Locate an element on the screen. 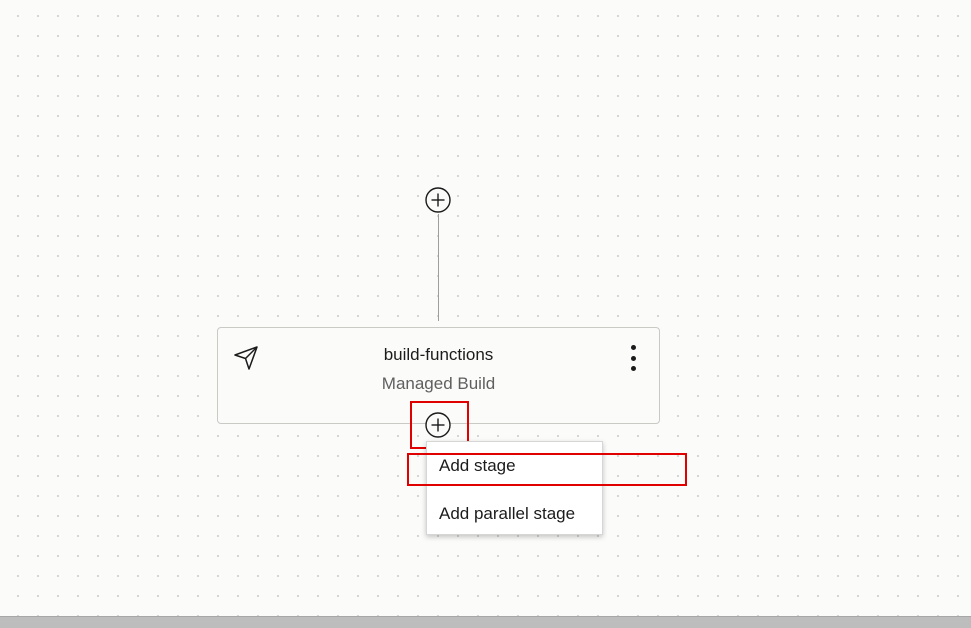 The image size is (971, 628). add-stage-top-button is located at coordinates (438, 200).